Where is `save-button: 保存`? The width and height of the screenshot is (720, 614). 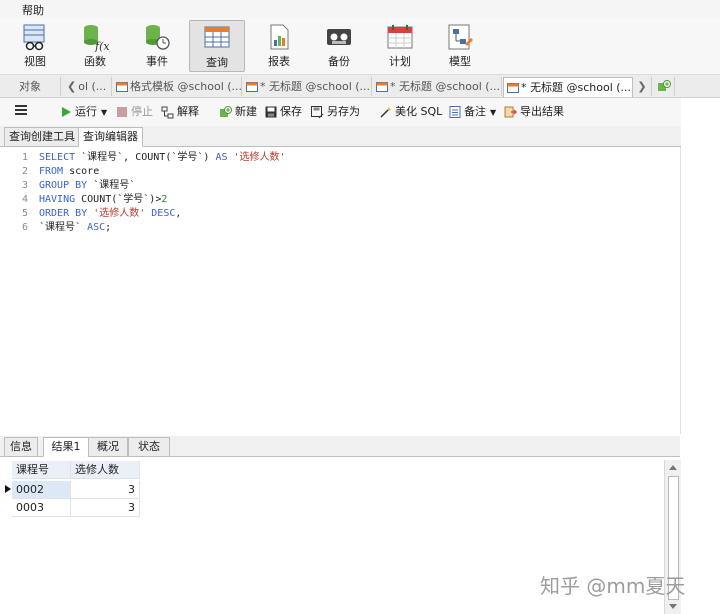 save-button: 保存 is located at coordinates (283, 112).